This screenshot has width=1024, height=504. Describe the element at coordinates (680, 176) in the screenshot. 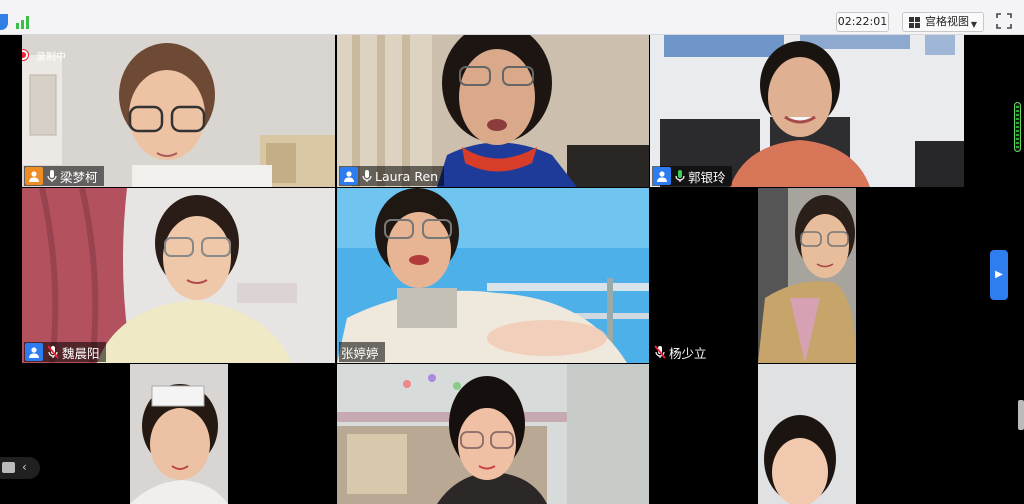

I see `microphone-active-icon` at that location.